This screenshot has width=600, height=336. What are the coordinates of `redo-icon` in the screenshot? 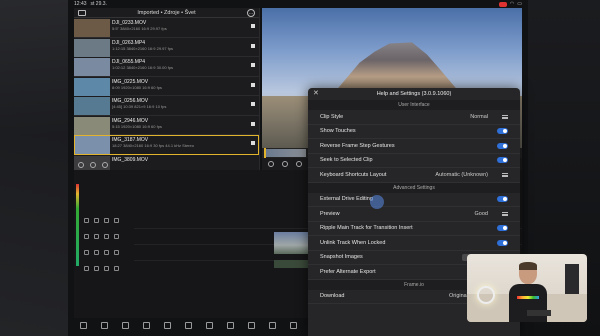 It's located at (146, 325).